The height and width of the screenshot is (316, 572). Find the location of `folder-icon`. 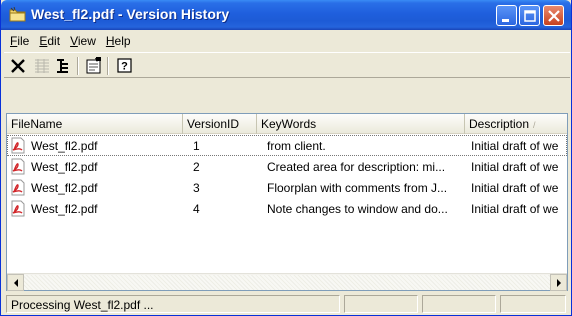

folder-icon is located at coordinates (17, 14).